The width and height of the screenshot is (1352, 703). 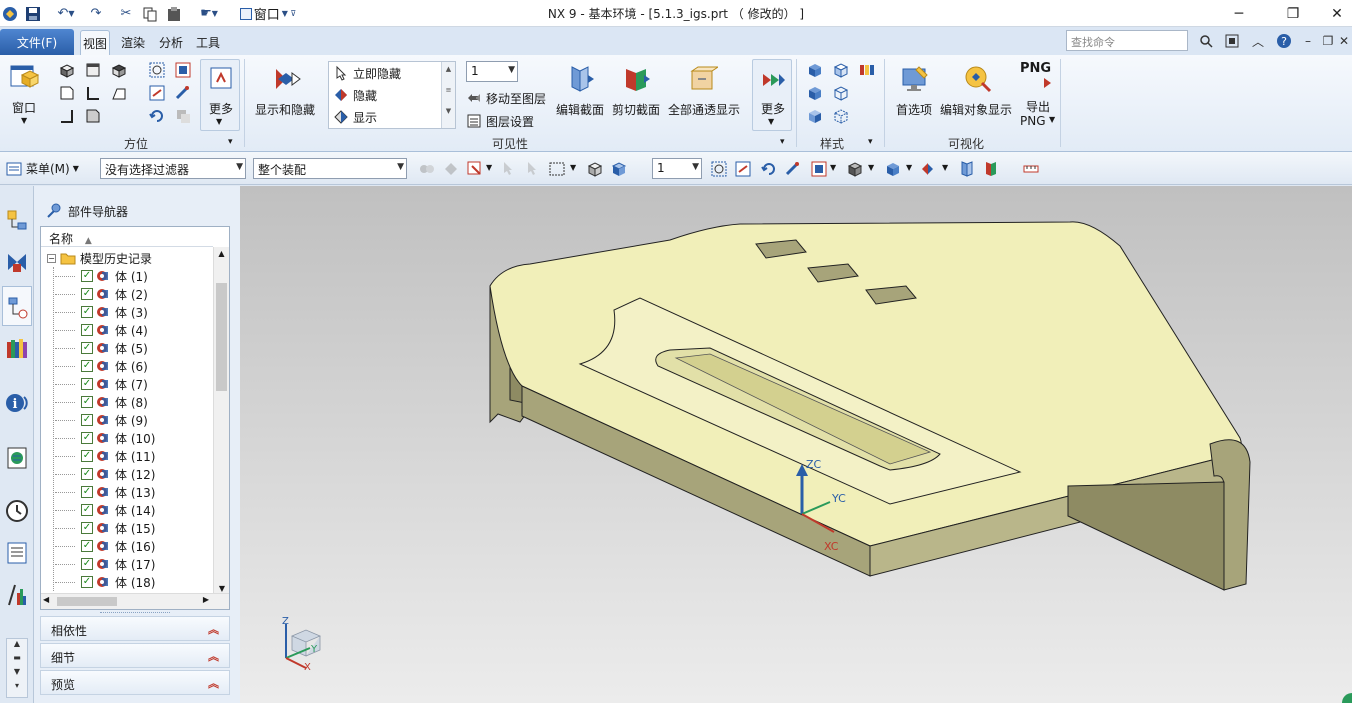 What do you see at coordinates (330, 168) in the screenshot?
I see `selection-scope-combo: 整个装配 ▼` at bounding box center [330, 168].